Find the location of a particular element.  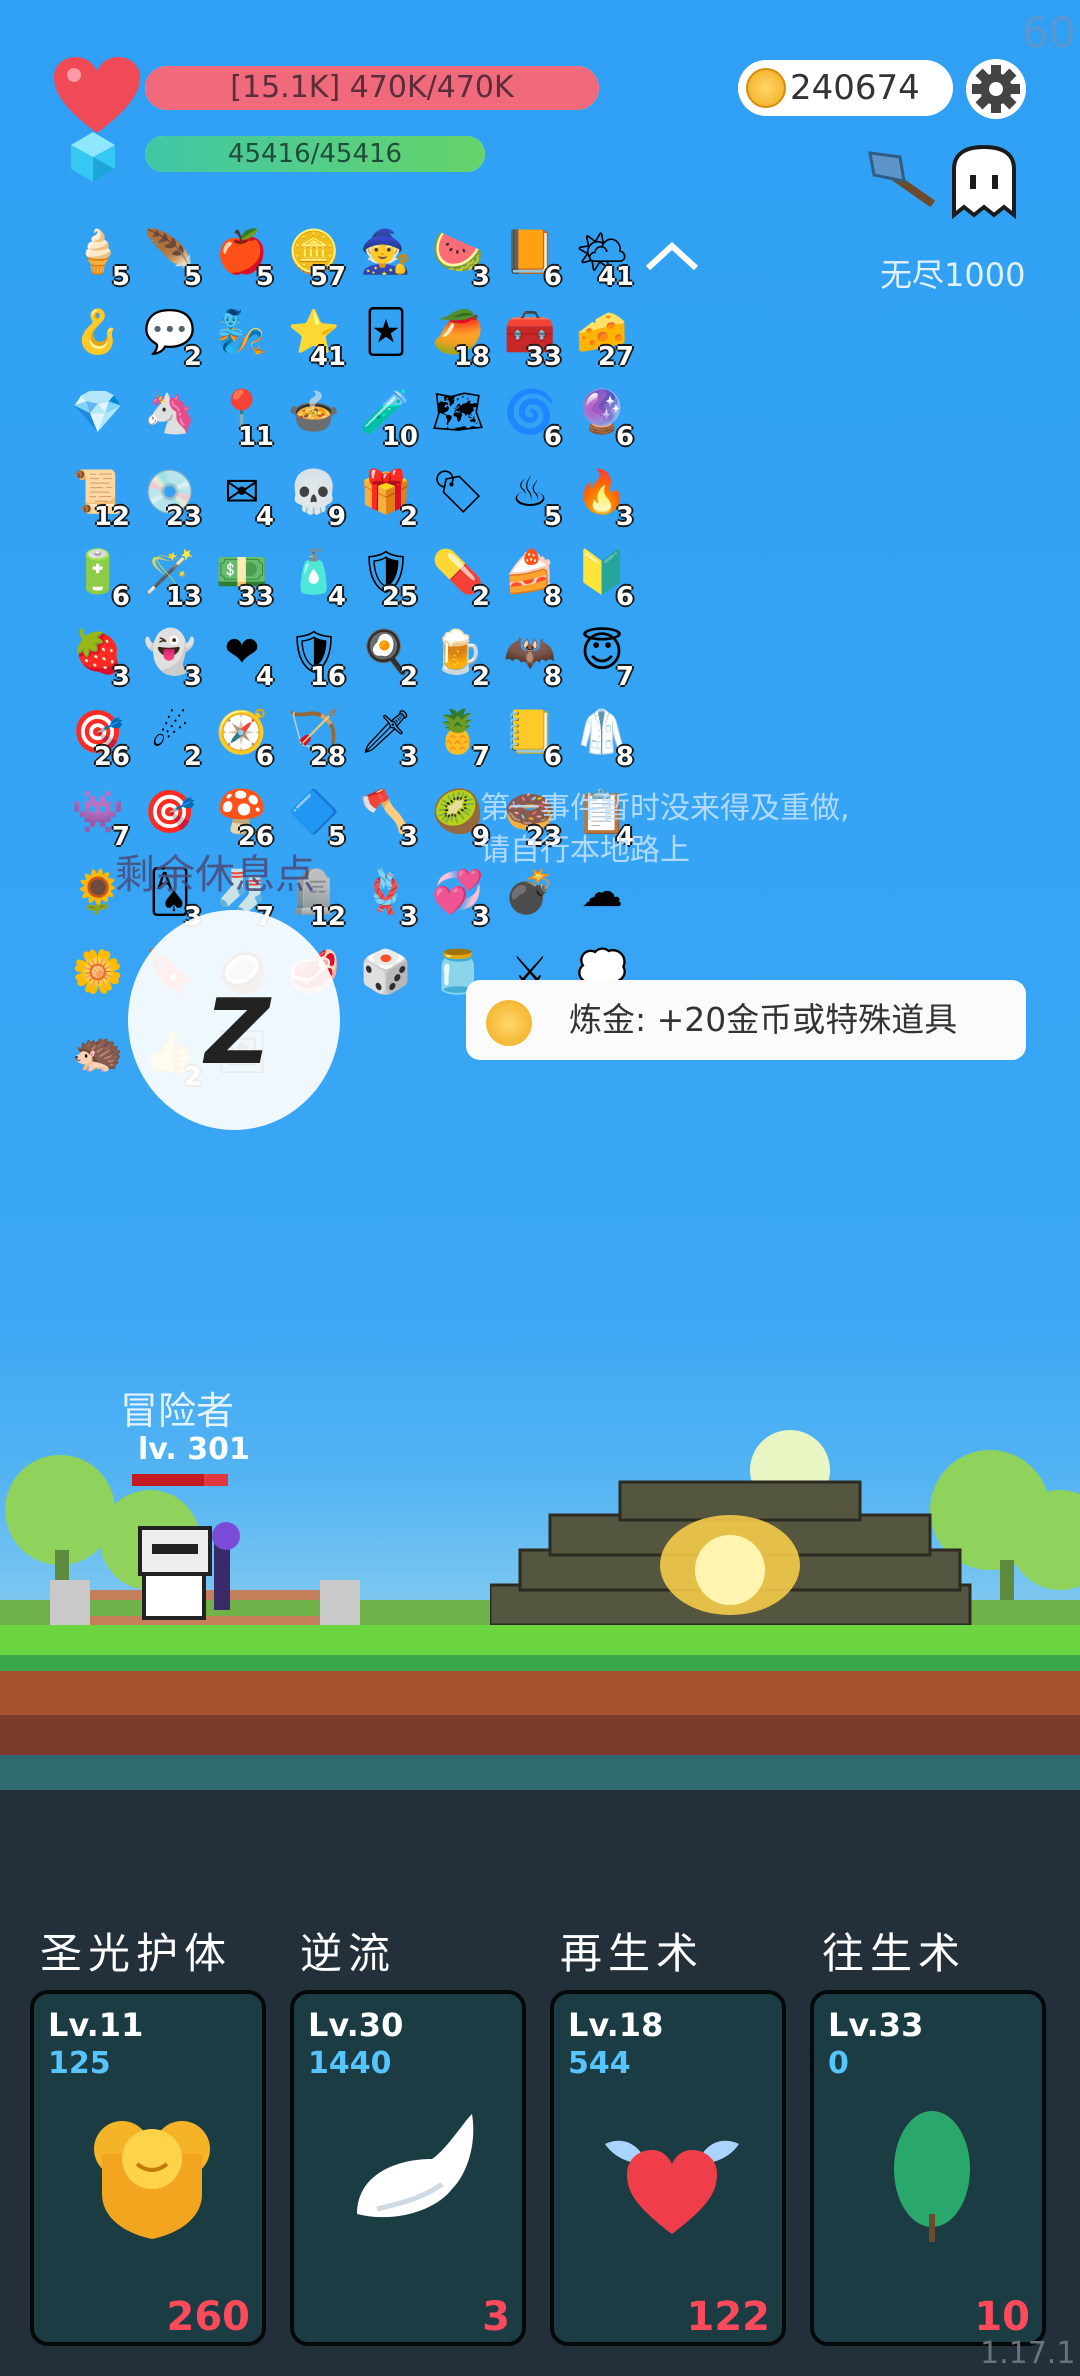

inventory-item: 🦄 is located at coordinates (173, 415).